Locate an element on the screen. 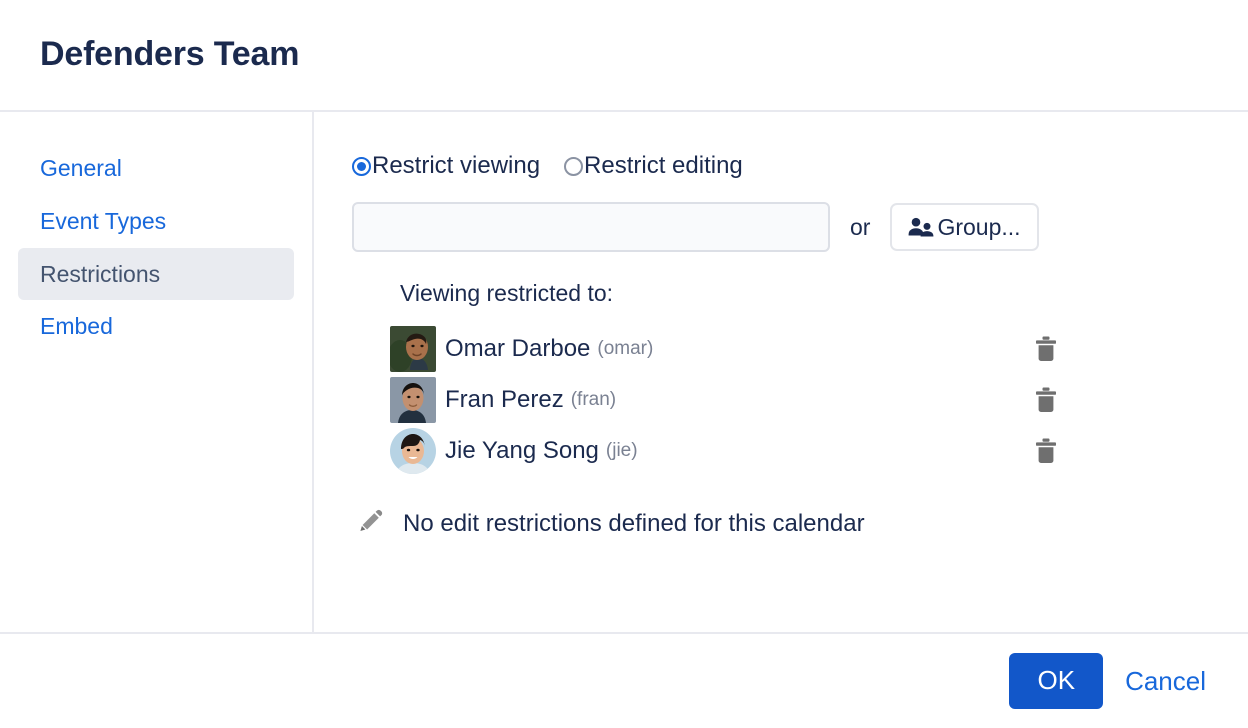 The height and width of the screenshot is (728, 1248). user-search-input is located at coordinates (591, 227).